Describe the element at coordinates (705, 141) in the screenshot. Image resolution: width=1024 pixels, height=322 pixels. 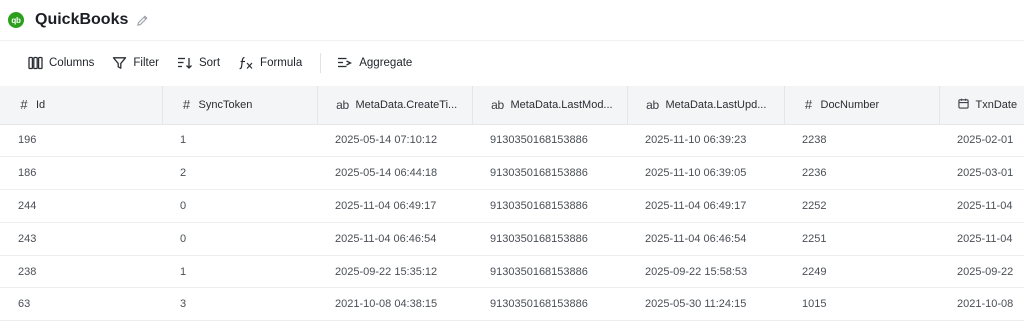
I see `table-cell: 2025-11-10 06:39:23` at that location.